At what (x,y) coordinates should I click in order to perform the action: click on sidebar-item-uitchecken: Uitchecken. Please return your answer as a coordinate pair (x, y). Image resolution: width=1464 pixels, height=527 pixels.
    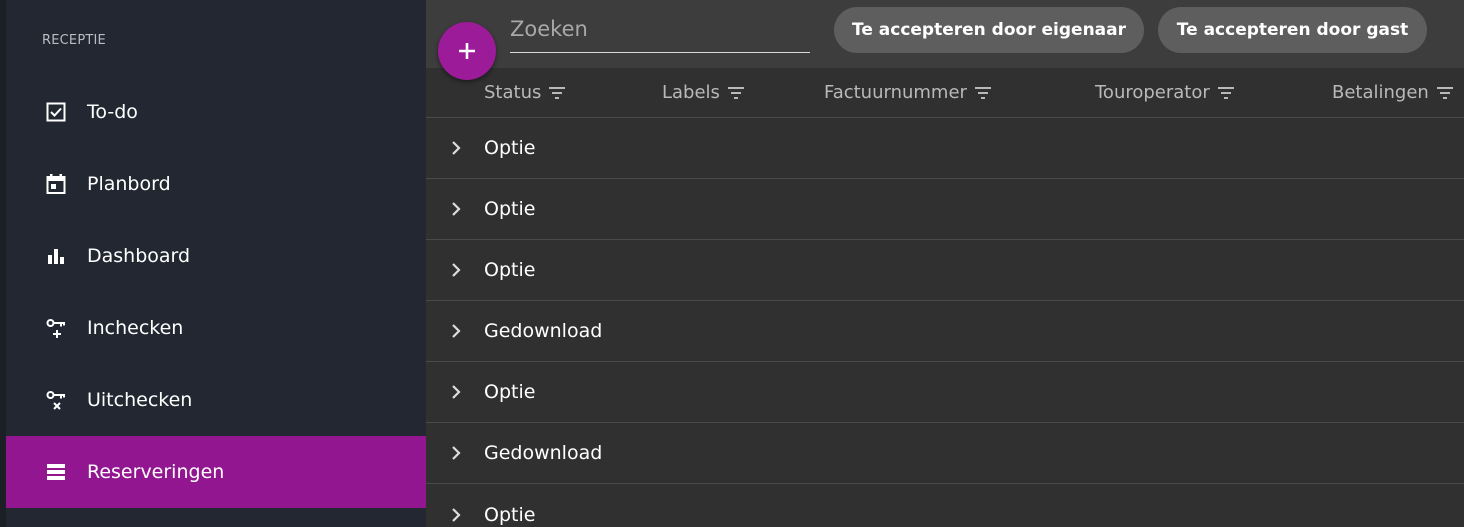
    Looking at the image, I should click on (216, 400).